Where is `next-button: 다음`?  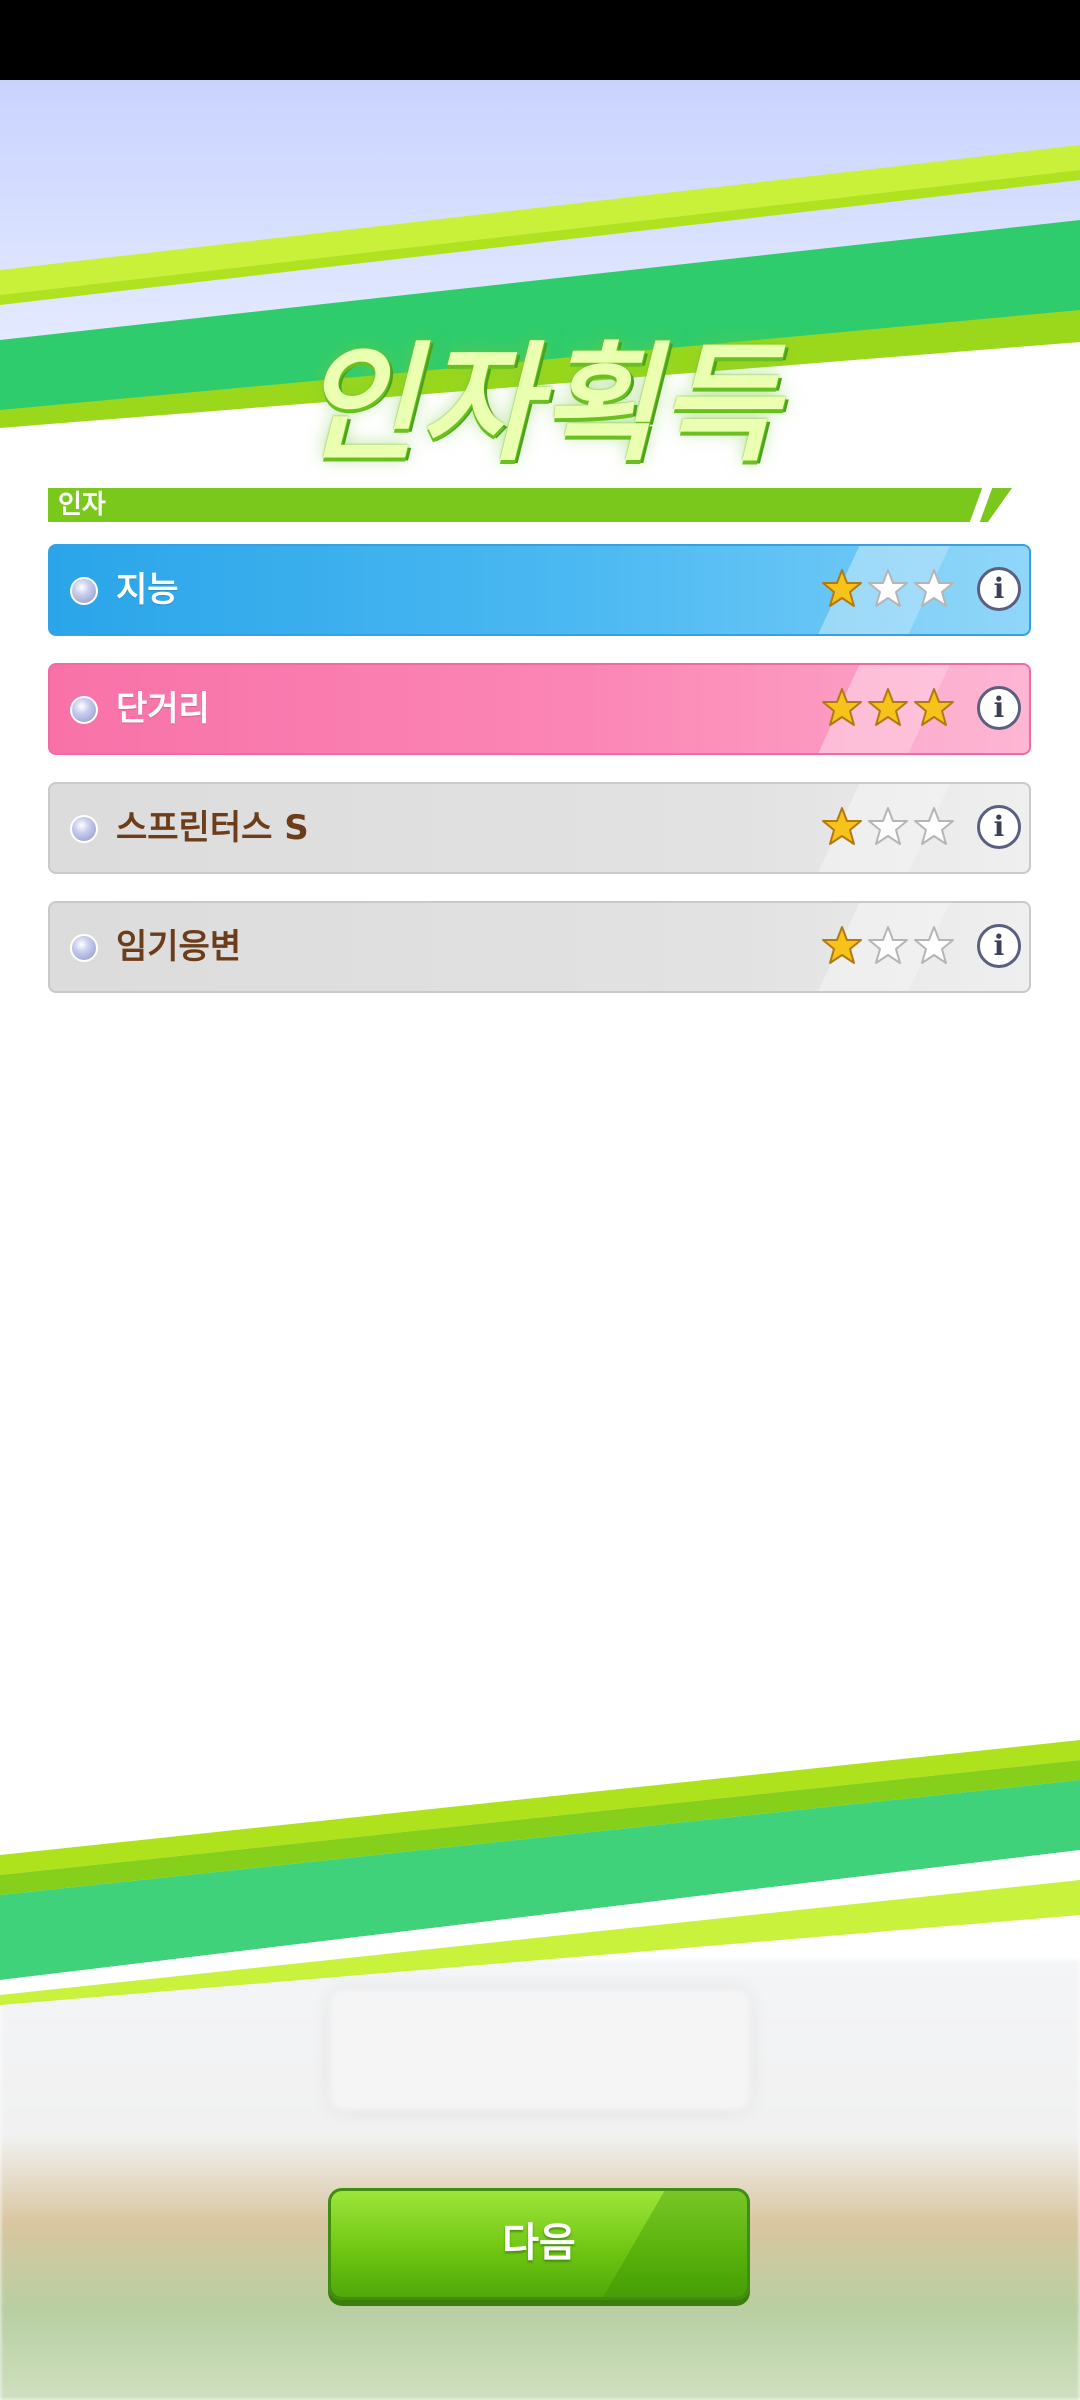
next-button: 다음 is located at coordinates (539, 2244).